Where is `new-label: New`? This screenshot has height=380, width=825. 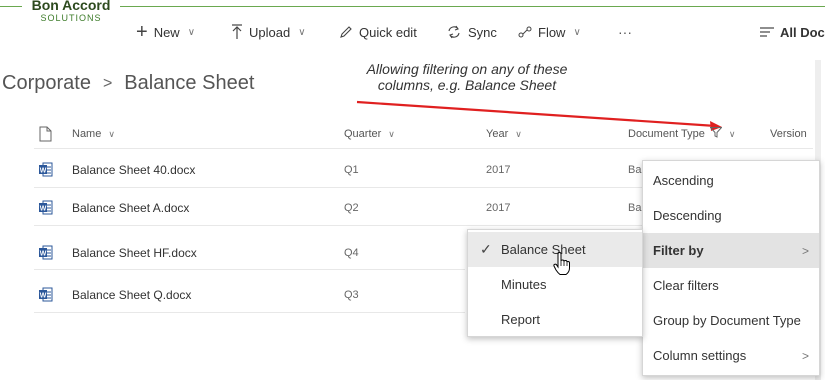 new-label: New is located at coordinates (166, 32).